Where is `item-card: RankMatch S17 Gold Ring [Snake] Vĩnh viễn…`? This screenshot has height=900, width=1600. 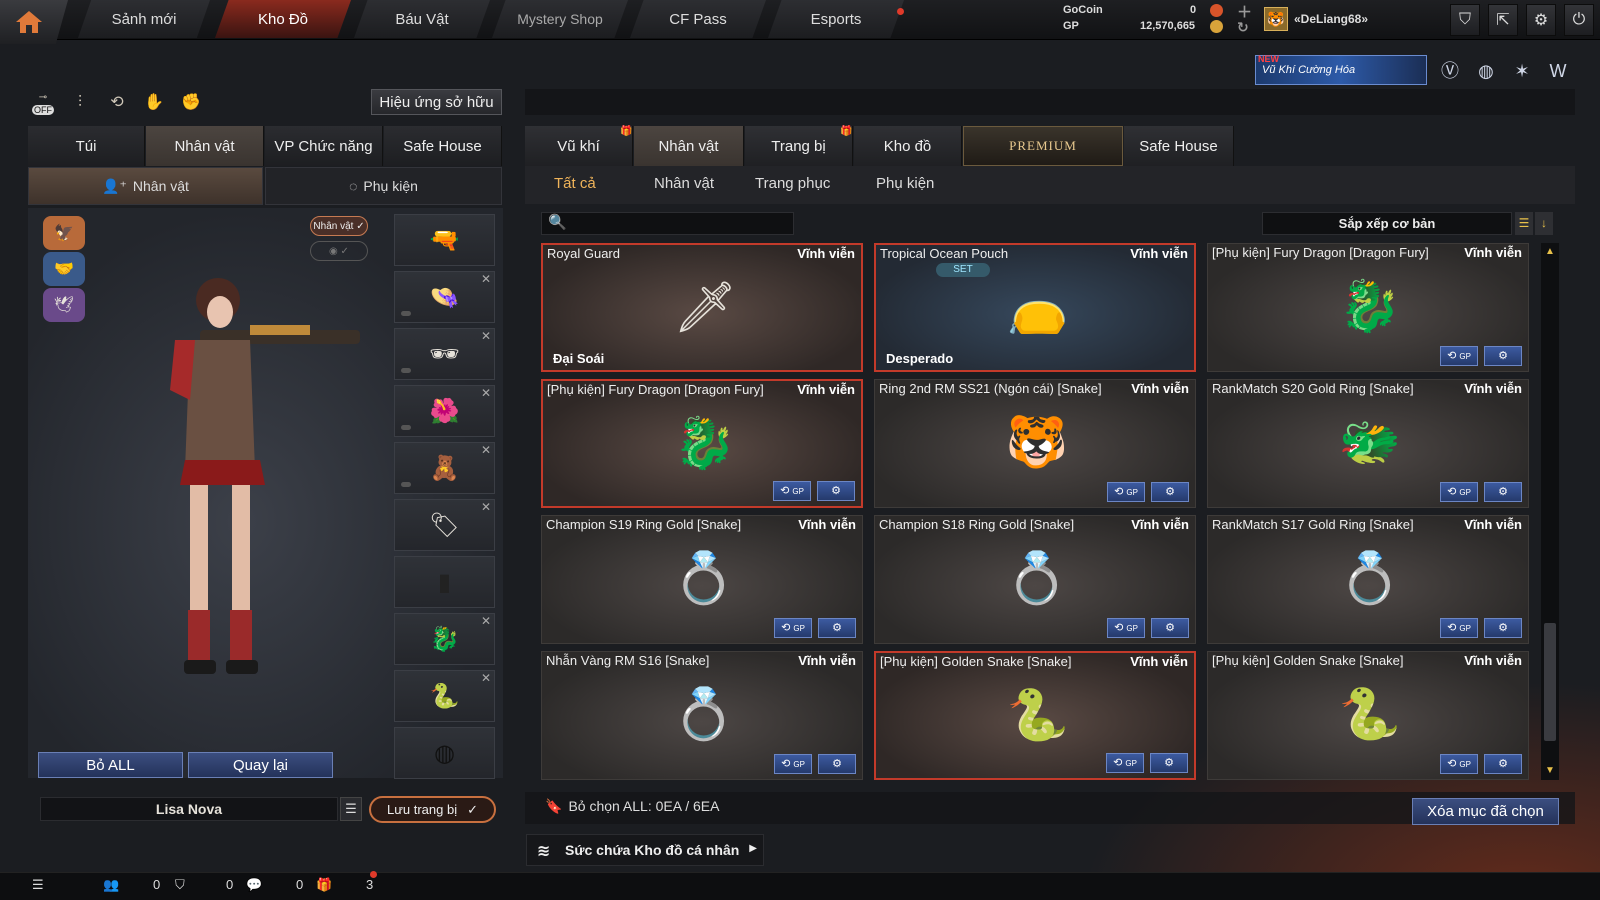
item-card: RankMatch S17 Gold Ring [Snake] Vĩnh viễn… is located at coordinates (1368, 579).